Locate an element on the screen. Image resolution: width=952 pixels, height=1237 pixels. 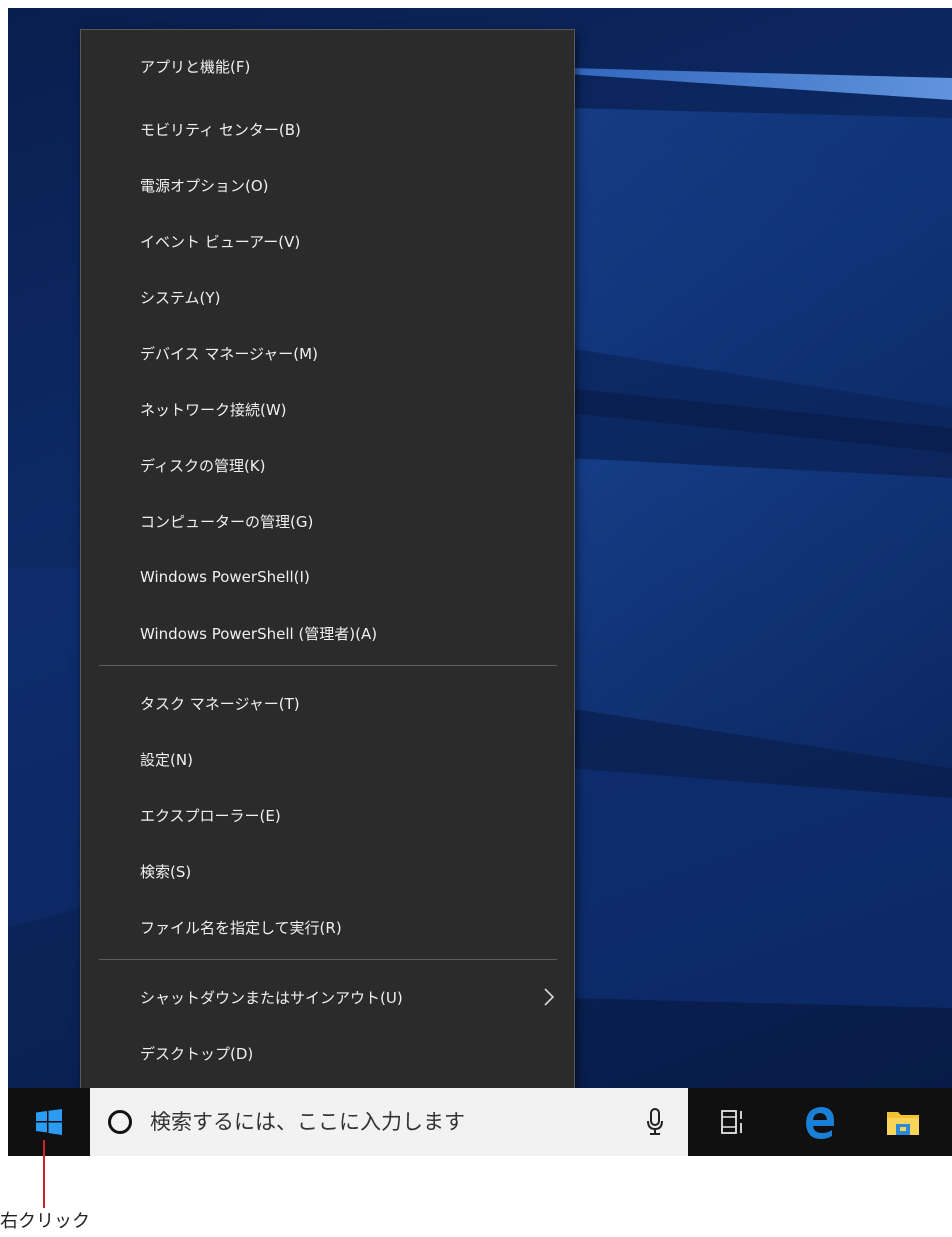
menu-item-label: デバイス マネージャー(M) is located at coordinates (229, 353).